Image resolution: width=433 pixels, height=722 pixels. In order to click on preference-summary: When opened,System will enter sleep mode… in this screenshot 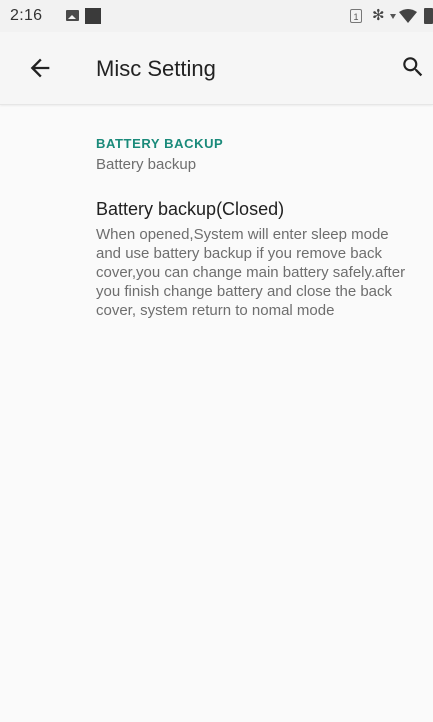, I will do `click(251, 272)`.